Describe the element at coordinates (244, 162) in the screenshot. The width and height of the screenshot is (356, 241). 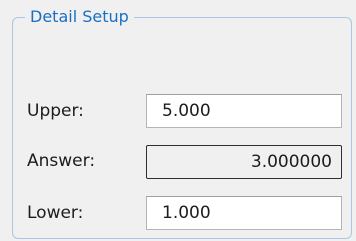
I see `answer-output: 3.000000` at that location.